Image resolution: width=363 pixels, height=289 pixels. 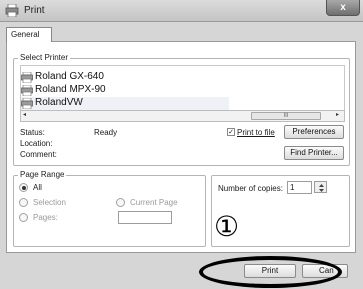 I want to click on tab-general: General, so click(x=29, y=34).